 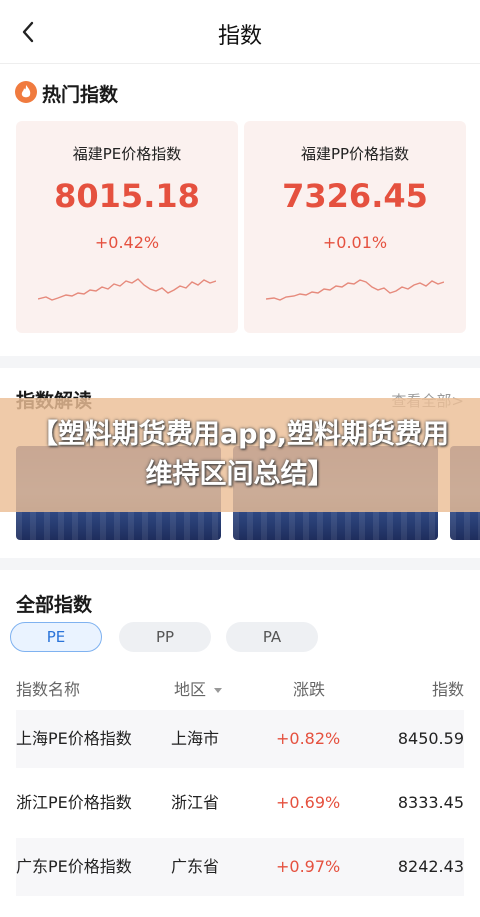 What do you see at coordinates (240, 867) in the screenshot?
I see `table-row: 广东PE价格指数 广东省 +0.97% 8242.43` at bounding box center [240, 867].